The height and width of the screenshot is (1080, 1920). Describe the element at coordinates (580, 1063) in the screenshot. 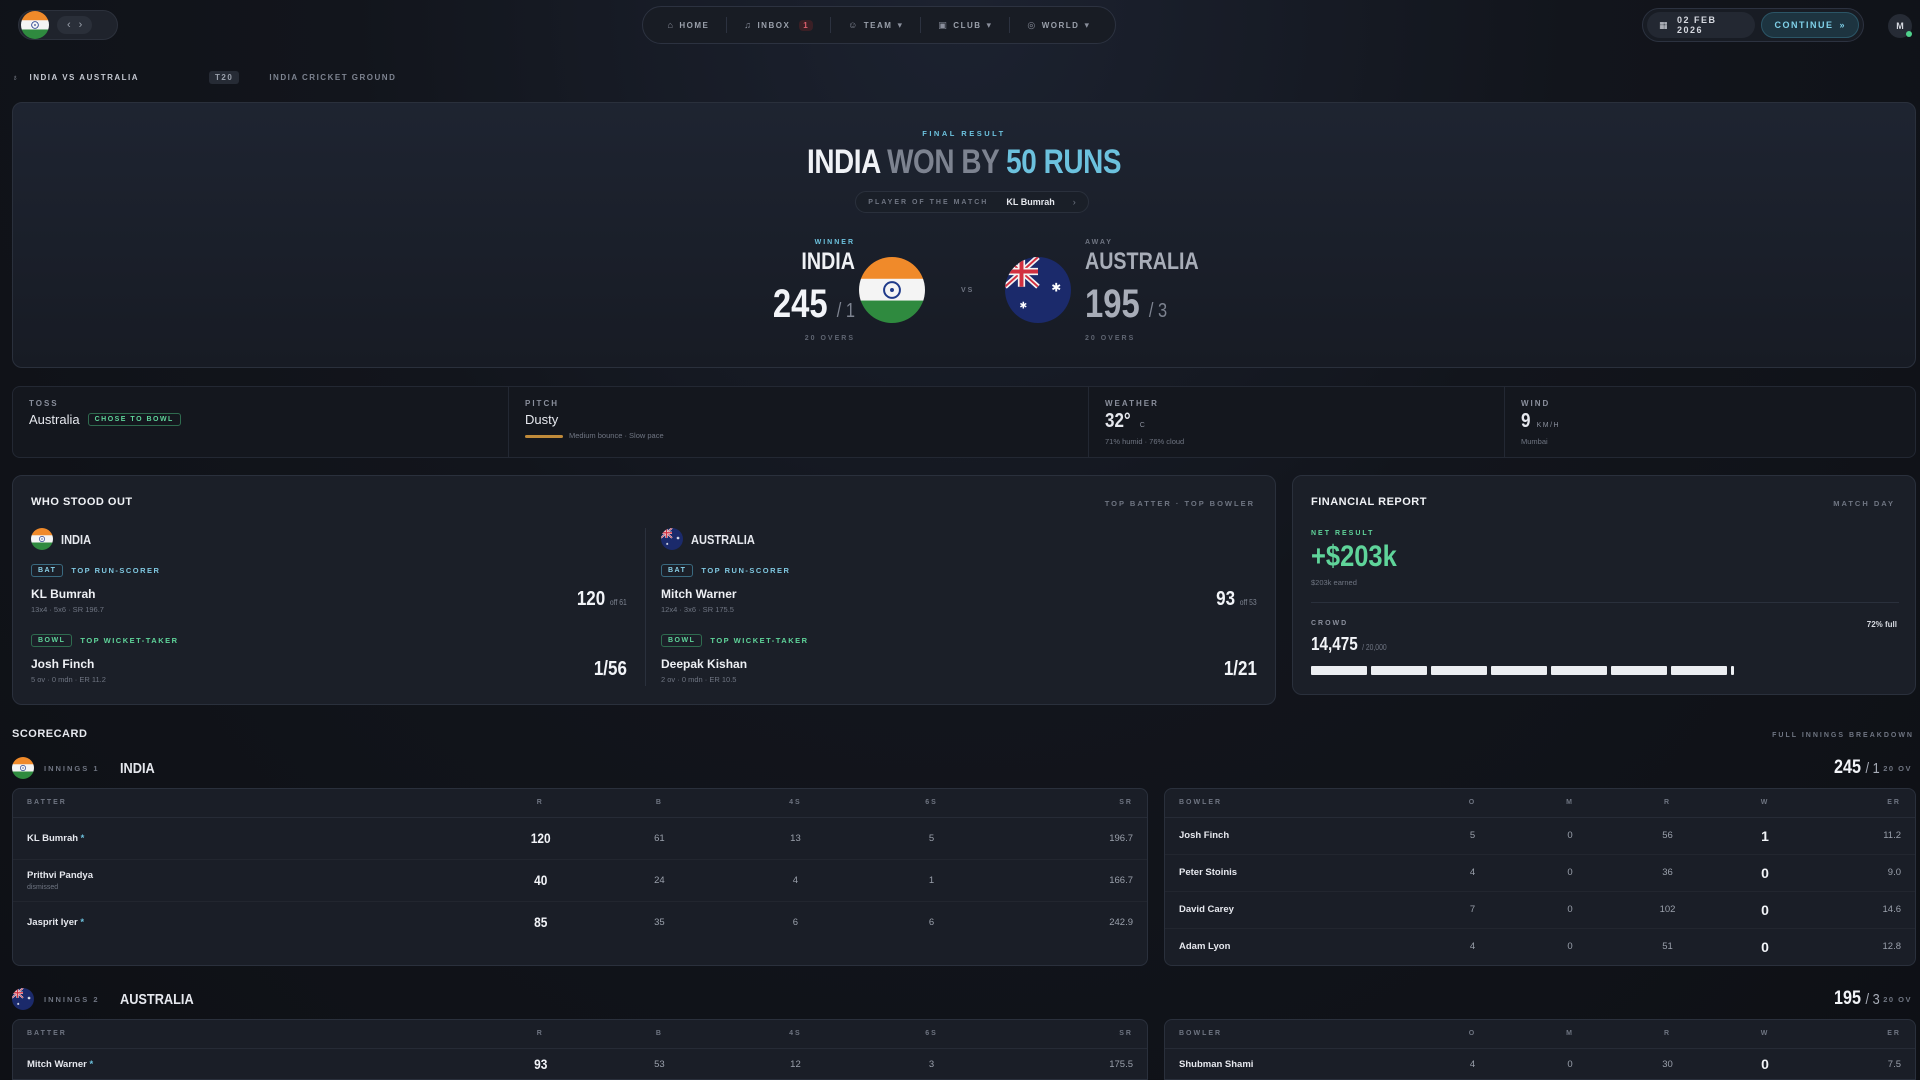

I see `table-row: Mitch Warner * 93 53 12 3 175.5` at that location.